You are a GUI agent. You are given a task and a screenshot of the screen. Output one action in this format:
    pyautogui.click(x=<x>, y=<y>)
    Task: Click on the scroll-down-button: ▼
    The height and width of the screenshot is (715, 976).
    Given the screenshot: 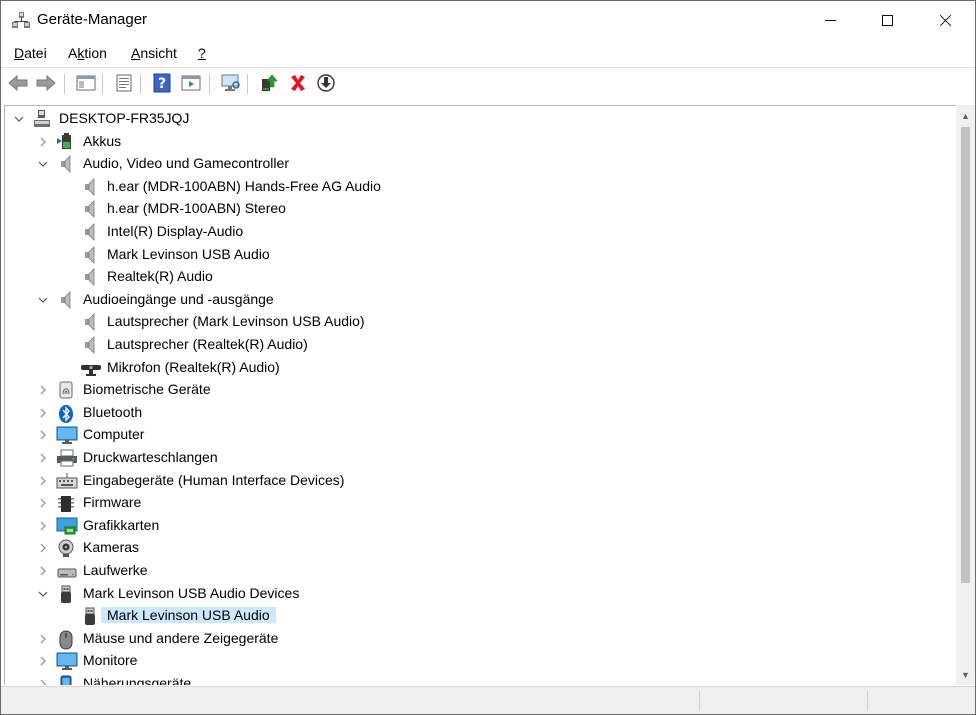 What is the action you would take?
    pyautogui.click(x=965, y=674)
    